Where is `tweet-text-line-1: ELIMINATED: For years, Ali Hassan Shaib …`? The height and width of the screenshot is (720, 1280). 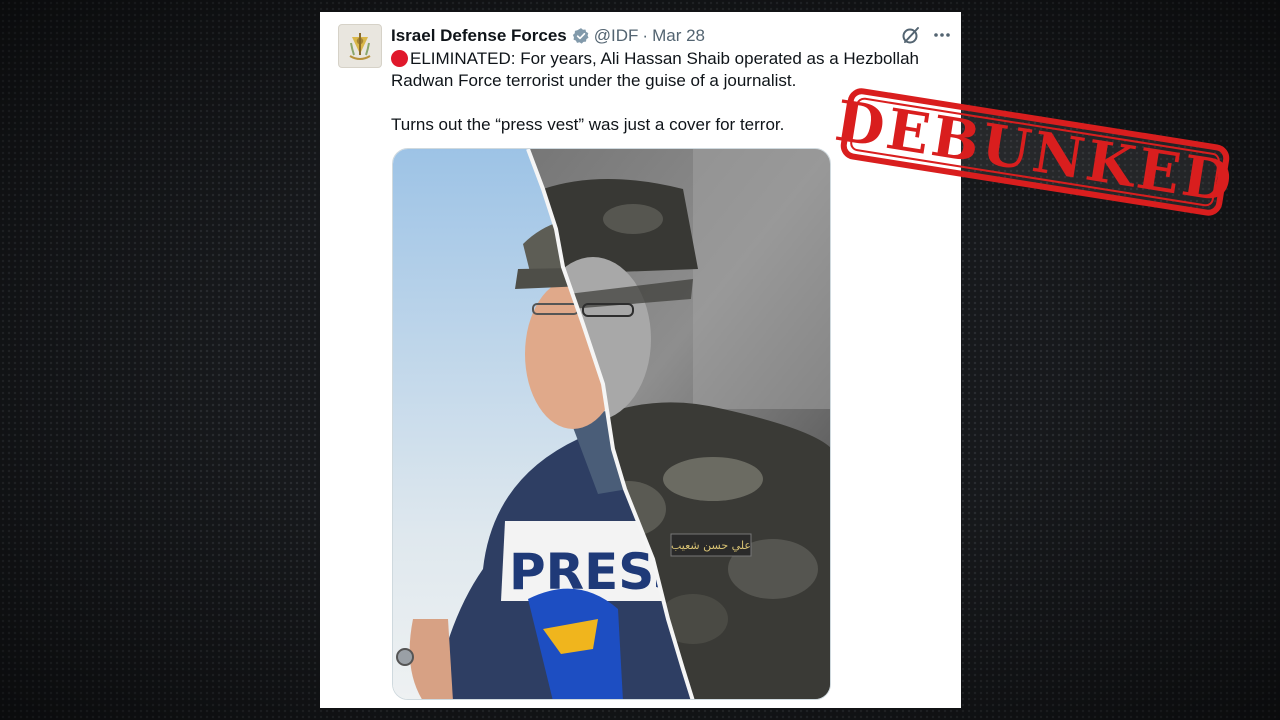
tweet-text-line-1: ELIMINATED: For years, Ali Hassan Shaib … is located at coordinates (655, 69).